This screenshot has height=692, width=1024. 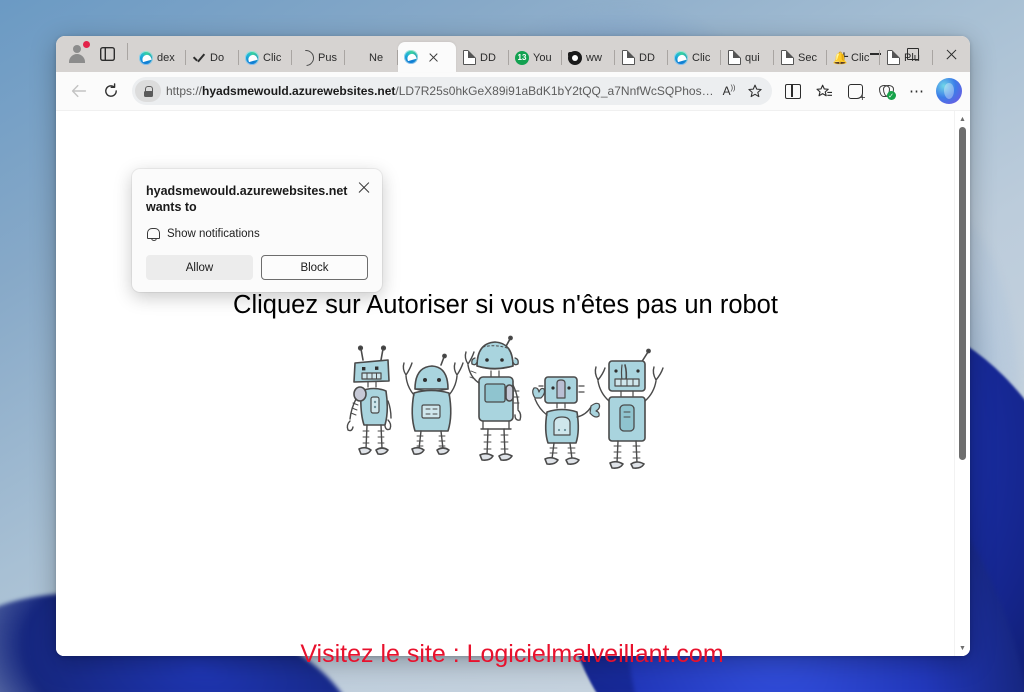 I want to click on browser-tab: Pus, so click(x=318, y=57).